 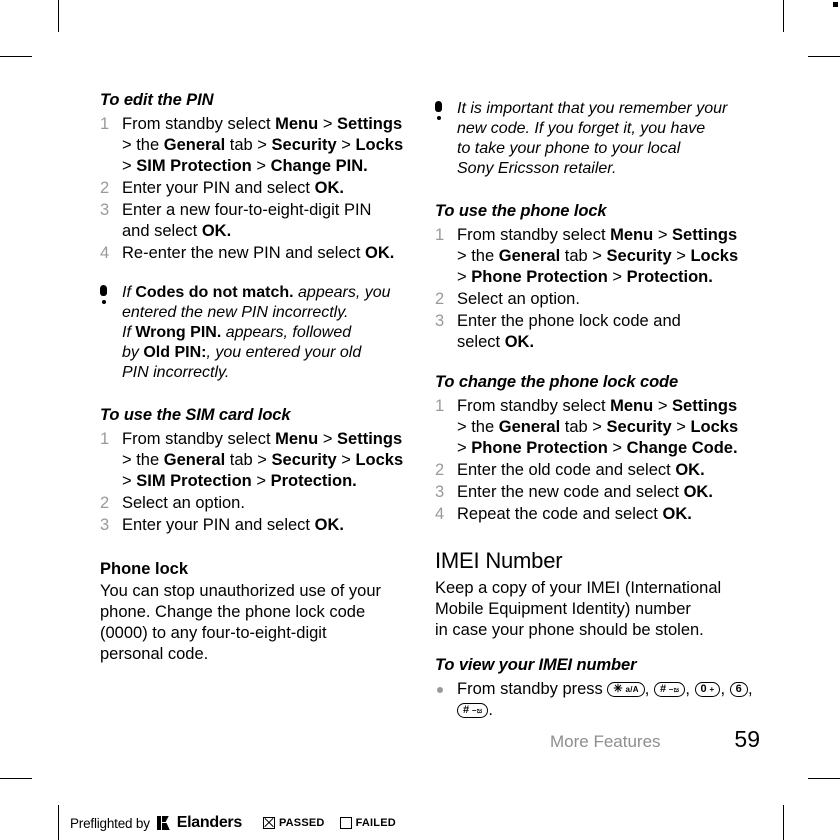 I want to click on step-item: 3 Enter the new code and select OK., so click(x=595, y=492).